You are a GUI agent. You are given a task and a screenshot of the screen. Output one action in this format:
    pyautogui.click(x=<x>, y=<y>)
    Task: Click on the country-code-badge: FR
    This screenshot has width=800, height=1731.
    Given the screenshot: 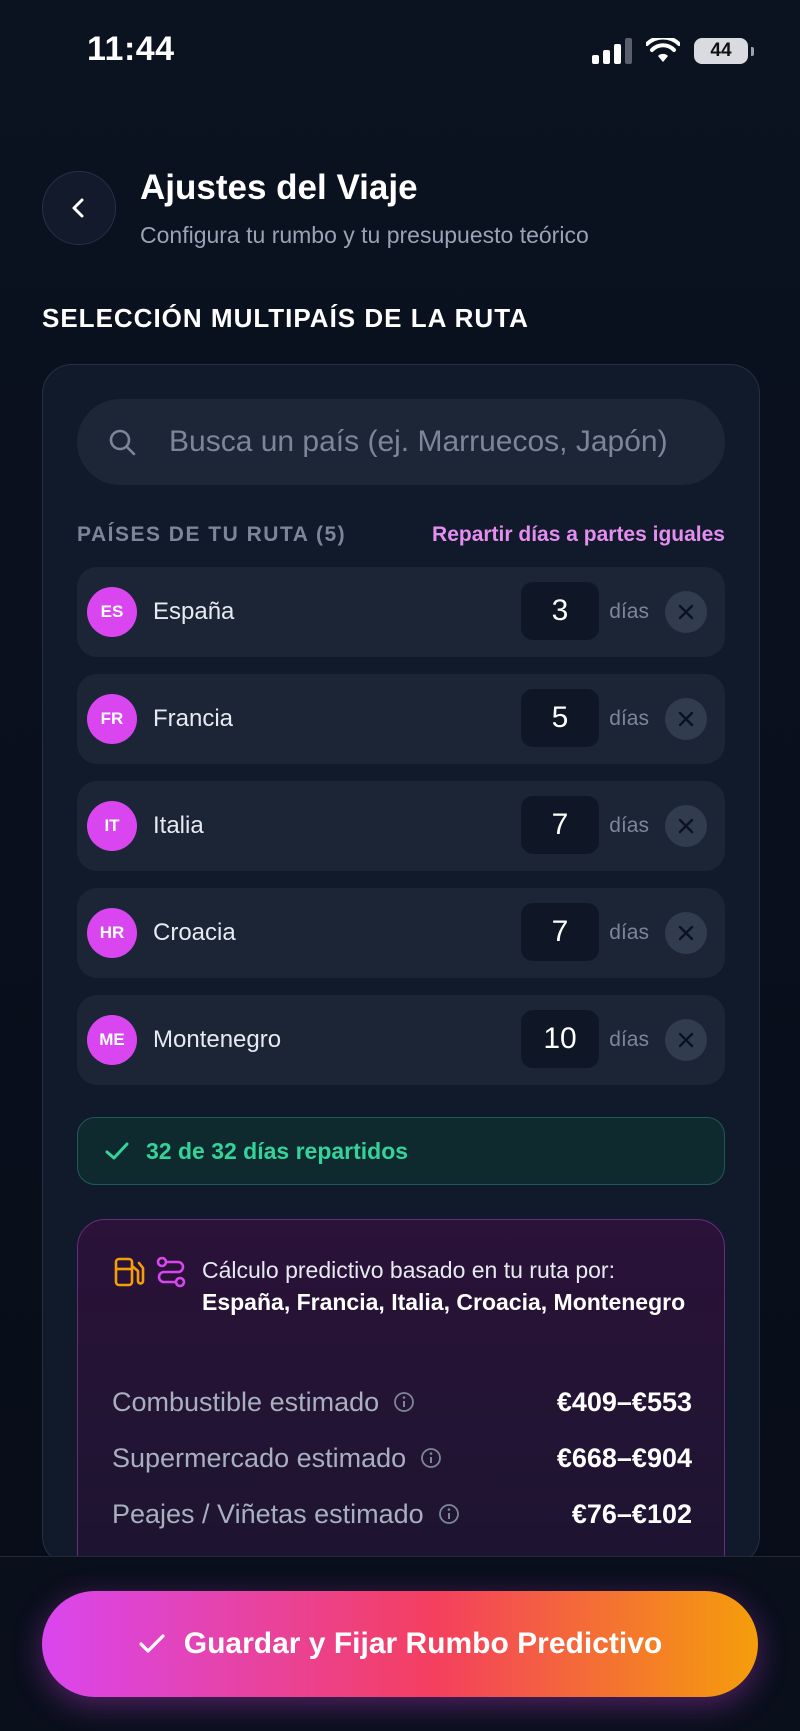 What is the action you would take?
    pyautogui.click(x=112, y=719)
    